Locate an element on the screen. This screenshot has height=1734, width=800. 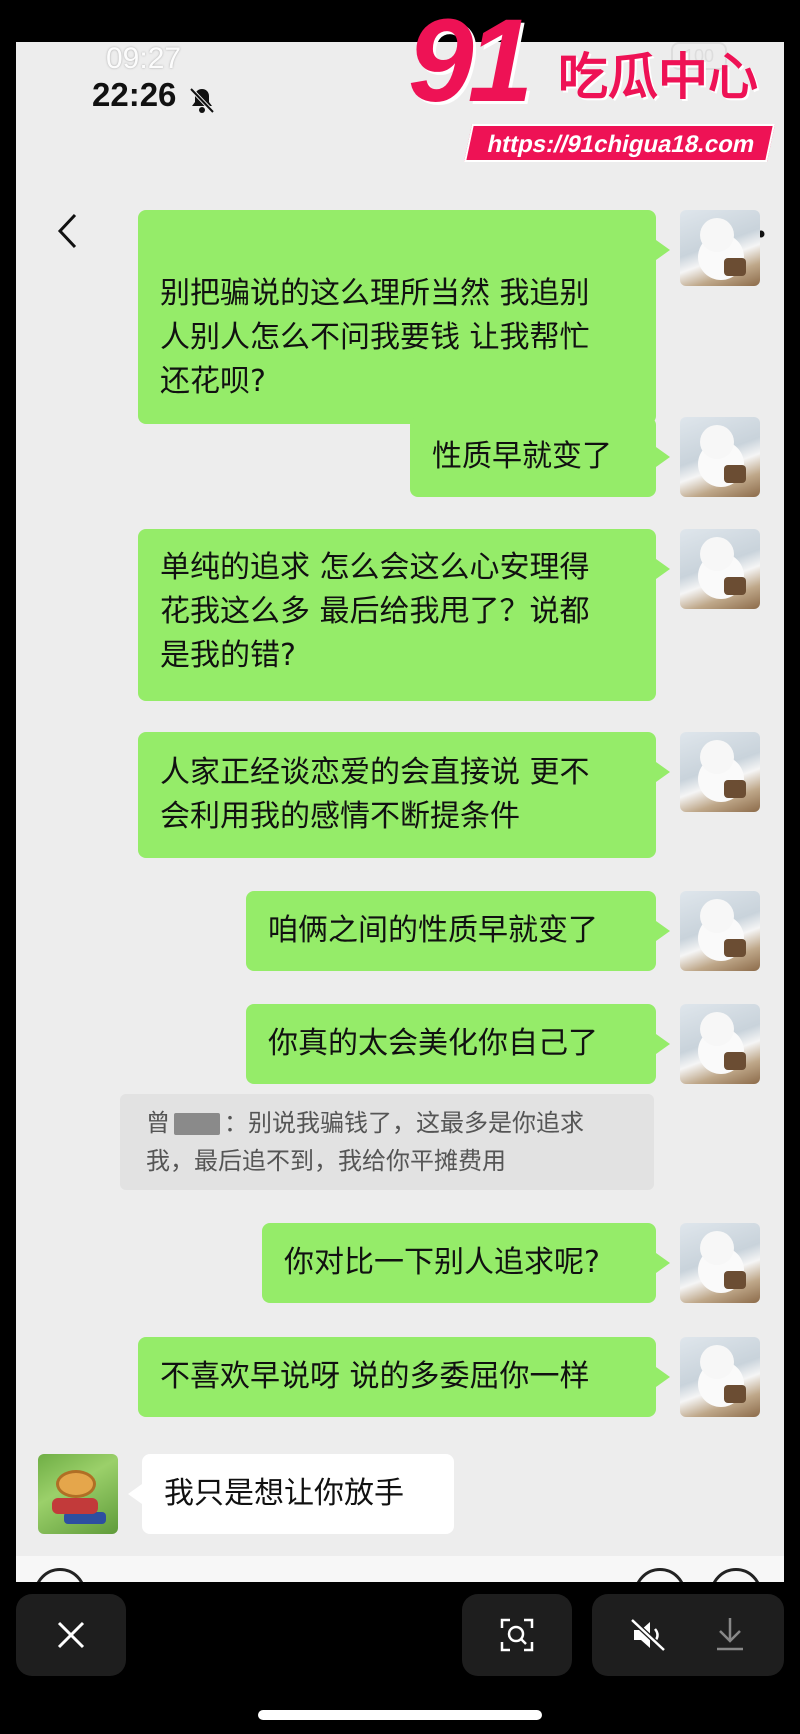
watermark-name: 吃瓜中心 is located at coordinates (658, 77).